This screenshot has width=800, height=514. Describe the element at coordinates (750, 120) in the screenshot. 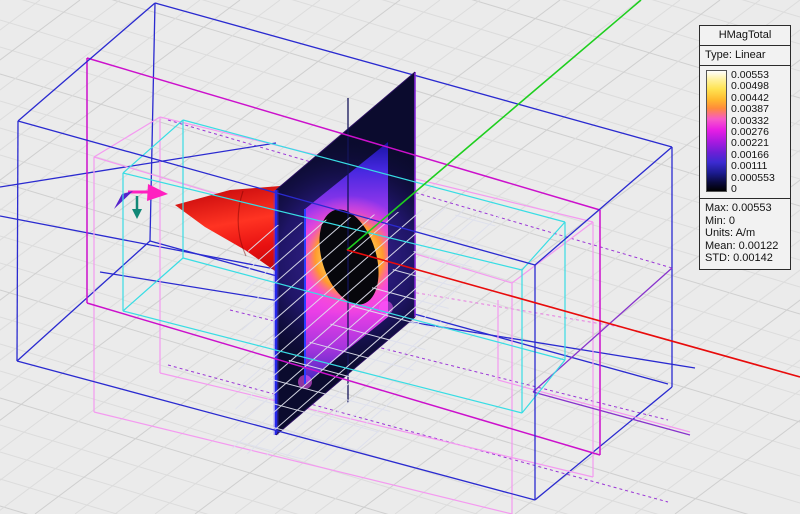

I see `scale-value: 0.00332` at that location.